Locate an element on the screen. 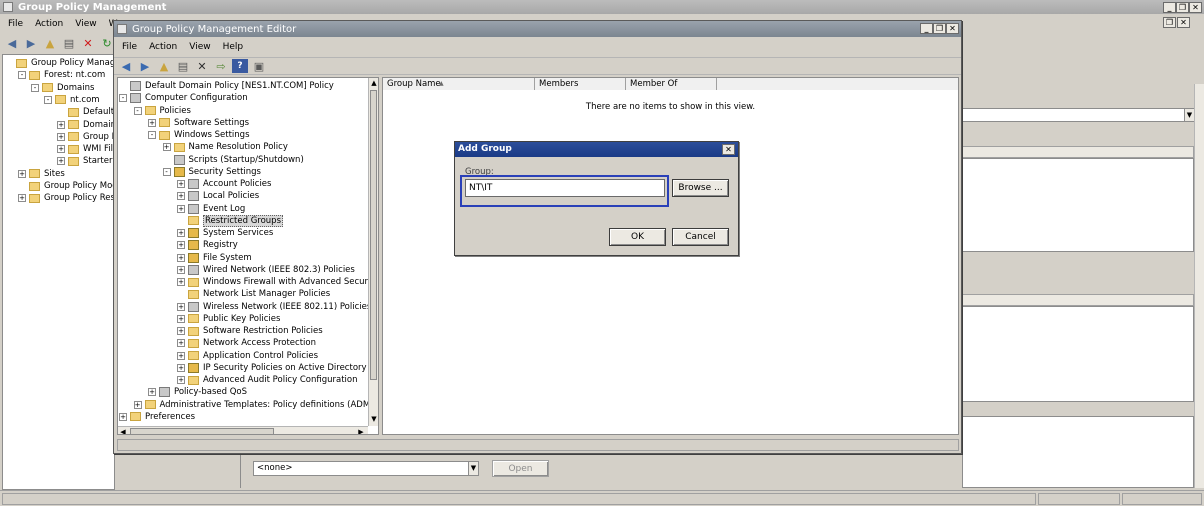 The width and height of the screenshot is (1204, 506). scroll-thumb is located at coordinates (373, 235).